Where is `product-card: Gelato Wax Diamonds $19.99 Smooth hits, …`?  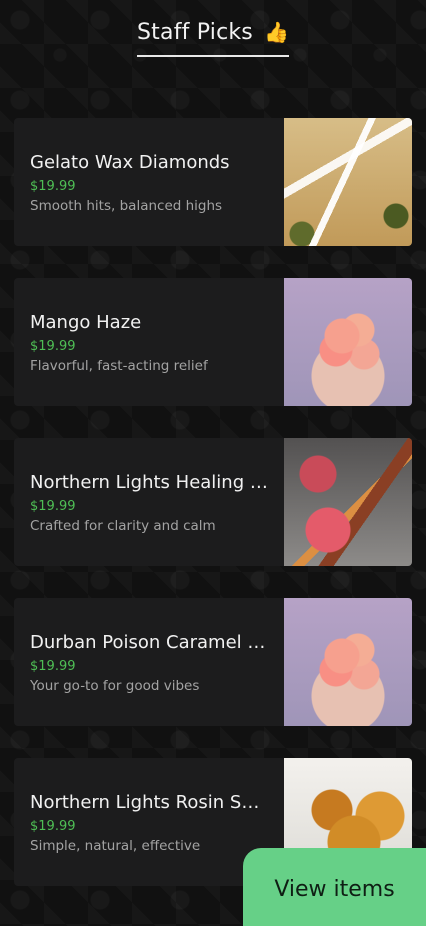
product-card: Gelato Wax Diamonds $19.99 Smooth hits, … is located at coordinates (213, 182).